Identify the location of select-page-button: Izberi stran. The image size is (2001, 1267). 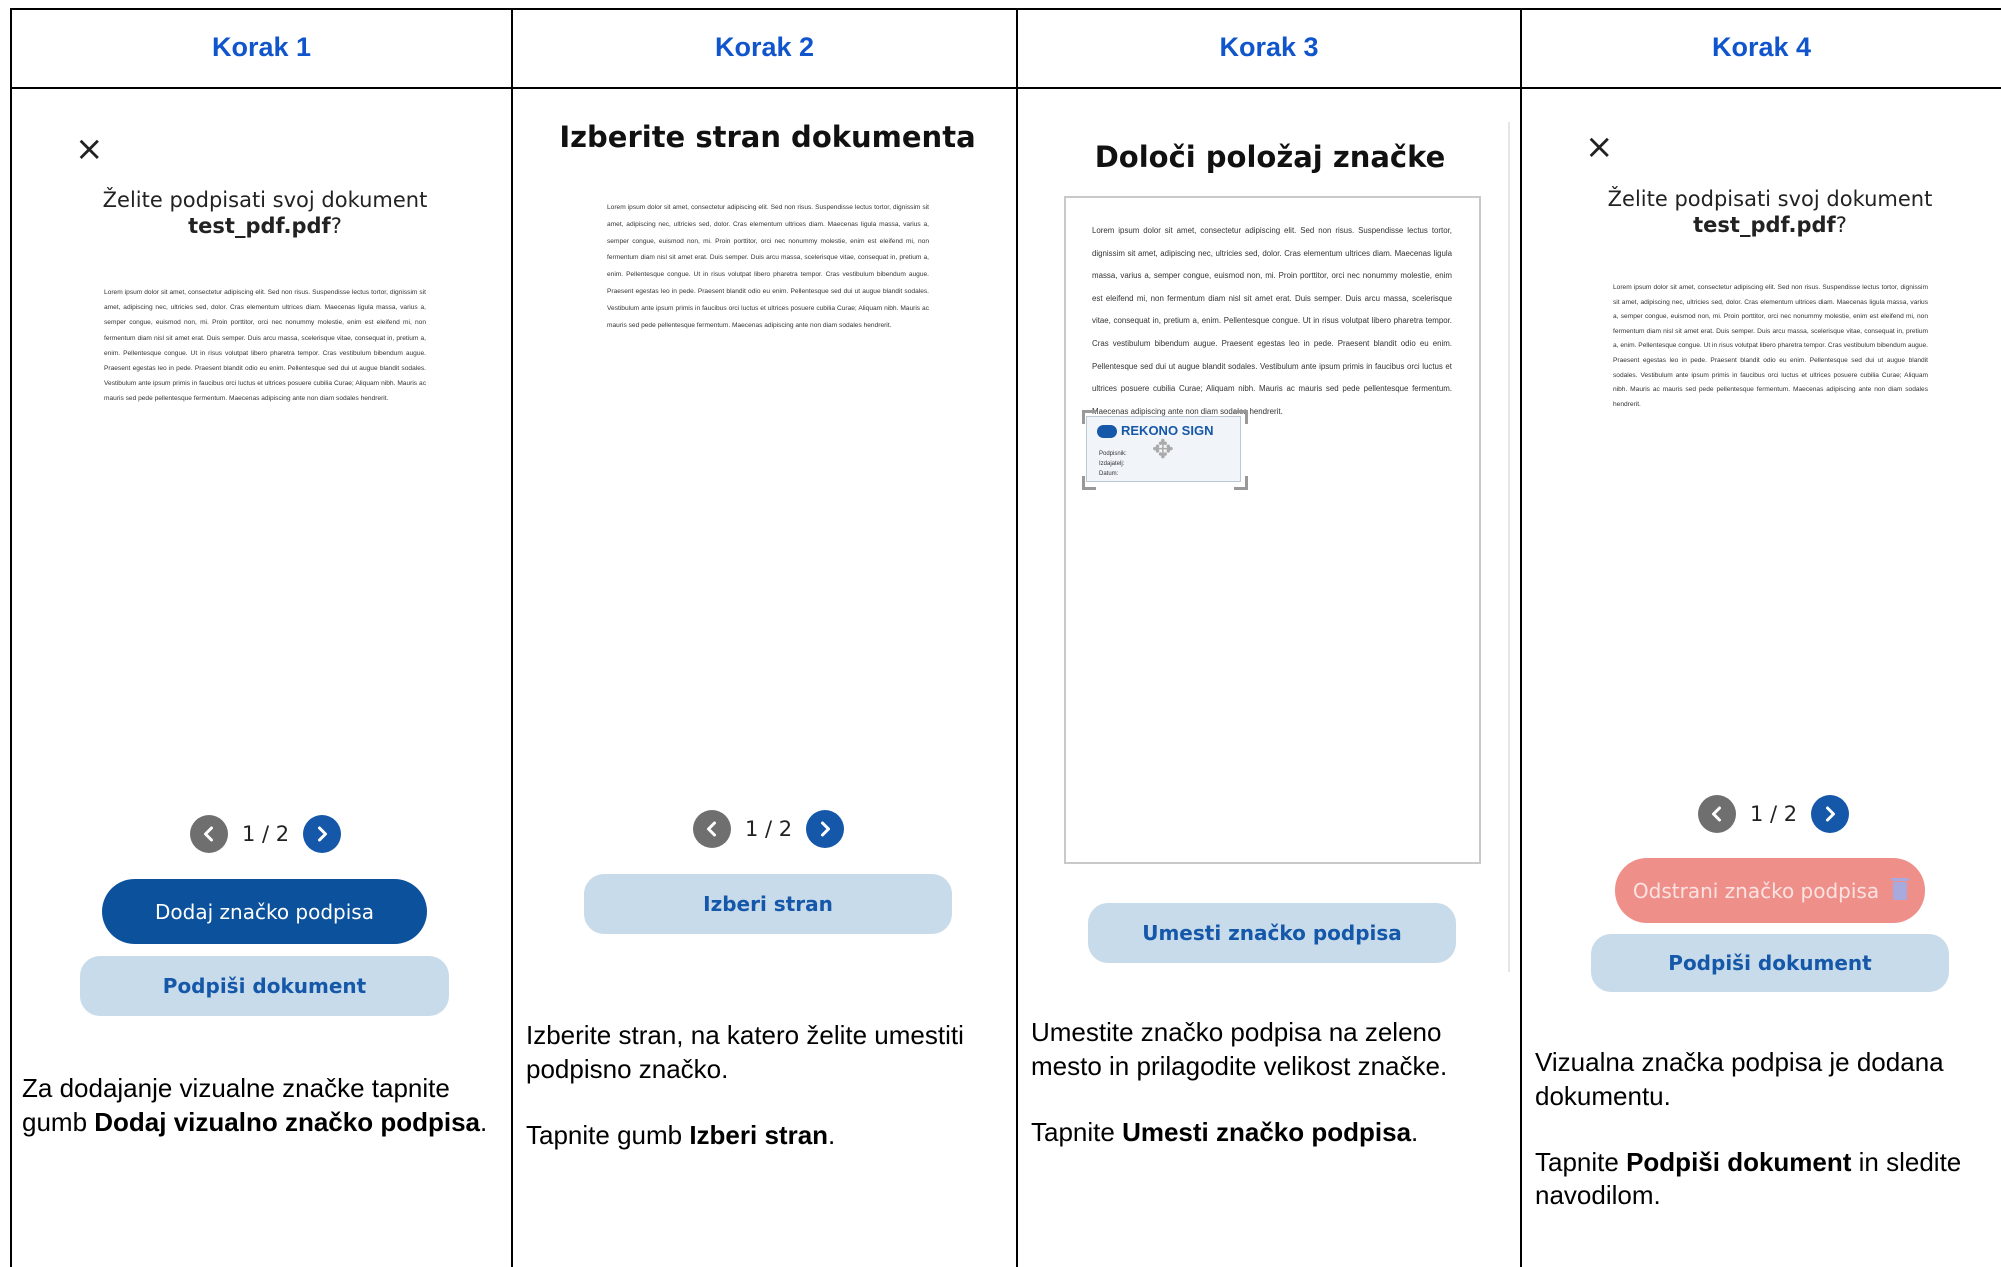
(768, 904).